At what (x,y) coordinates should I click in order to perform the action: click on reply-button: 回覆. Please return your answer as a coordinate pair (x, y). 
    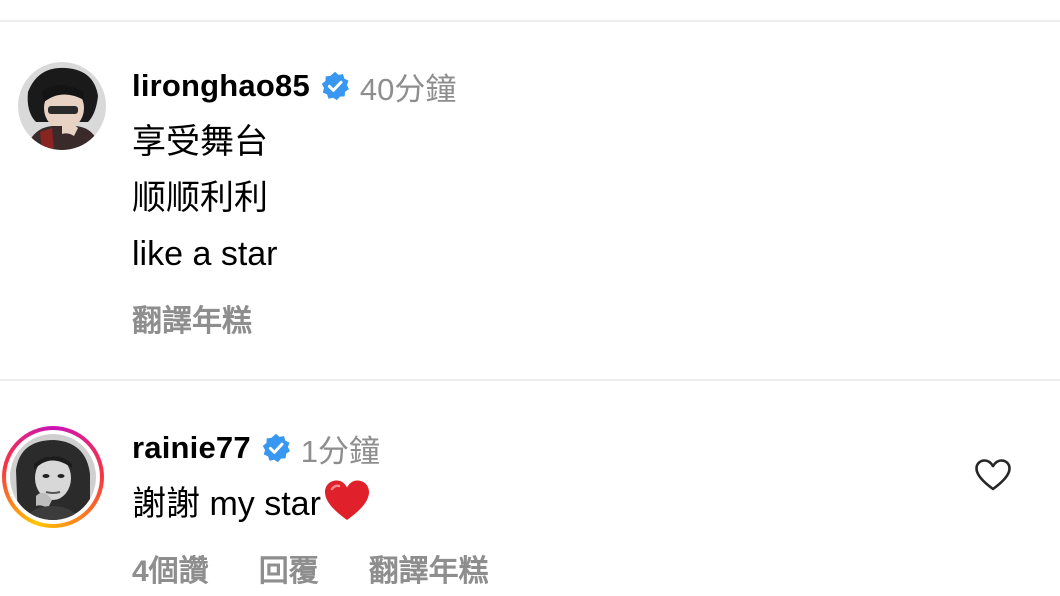
    Looking at the image, I should click on (289, 568).